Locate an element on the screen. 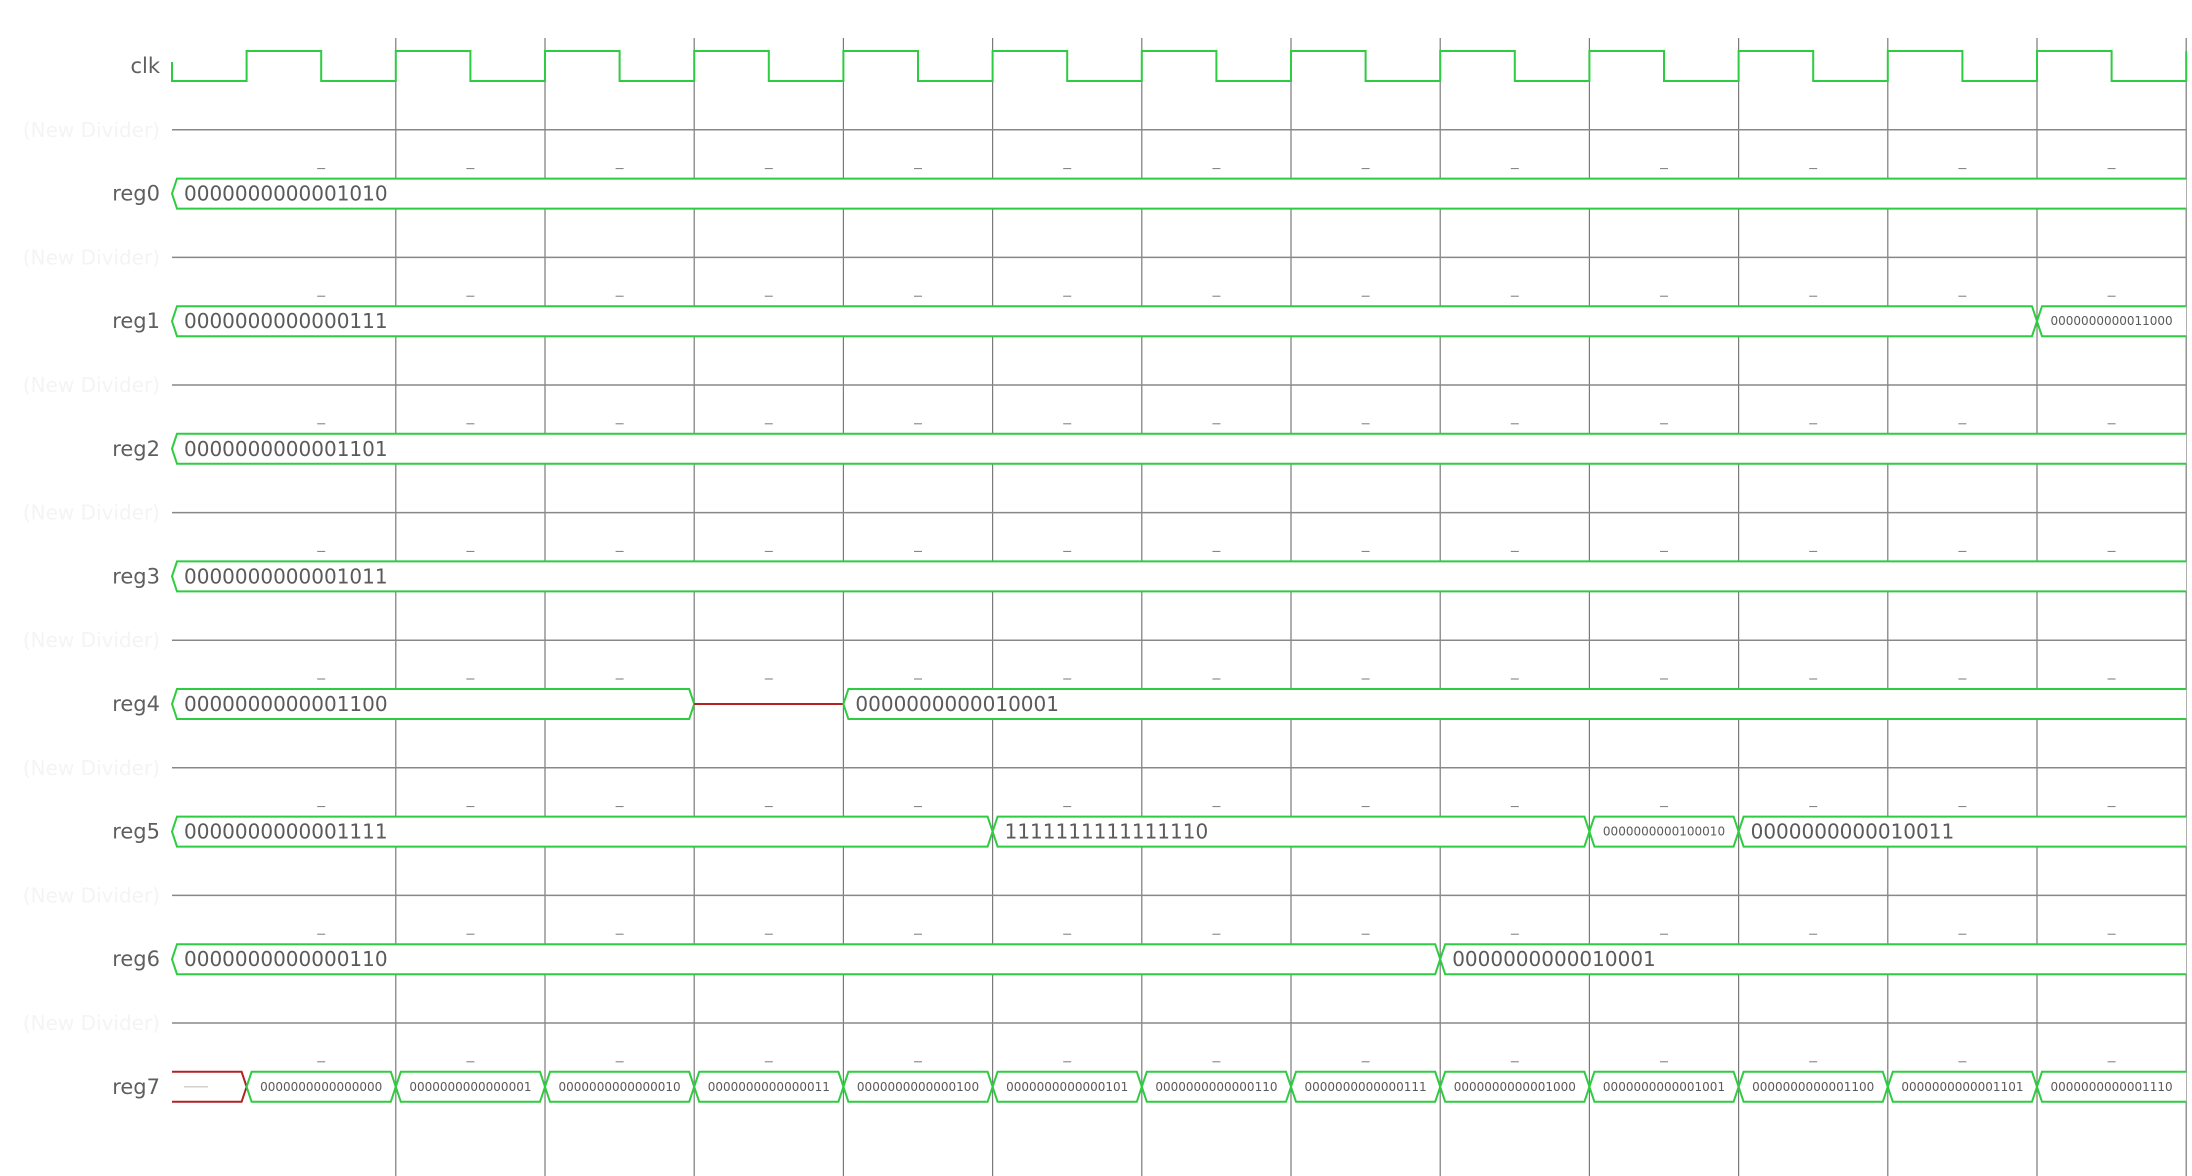 The image size is (2192, 1176). bus-value: 0000000000000101 is located at coordinates (1067, 1087).